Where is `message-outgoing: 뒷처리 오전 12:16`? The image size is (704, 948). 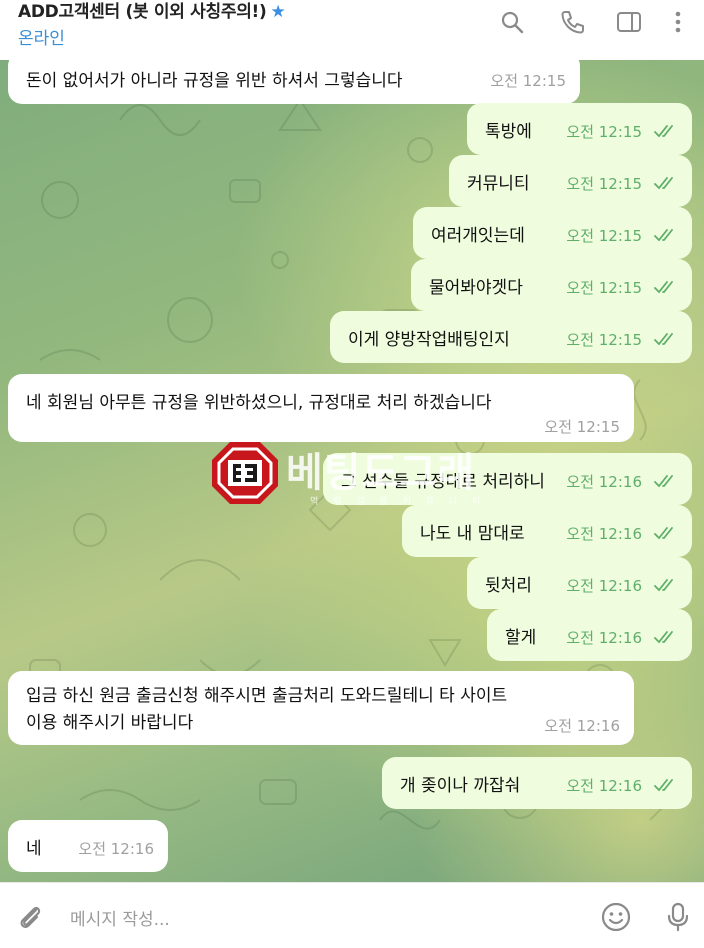 message-outgoing: 뒷처리 오전 12:16 is located at coordinates (579, 583).